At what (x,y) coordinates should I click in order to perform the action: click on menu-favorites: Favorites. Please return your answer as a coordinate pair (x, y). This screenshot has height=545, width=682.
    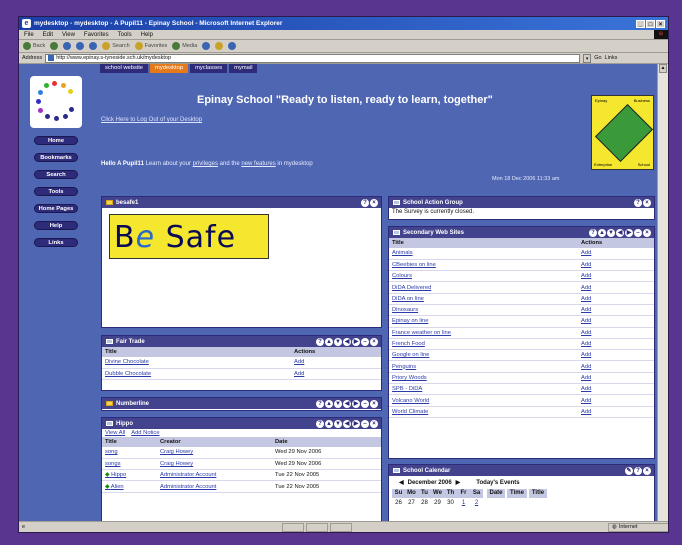
    Looking at the image, I should click on (96, 35).